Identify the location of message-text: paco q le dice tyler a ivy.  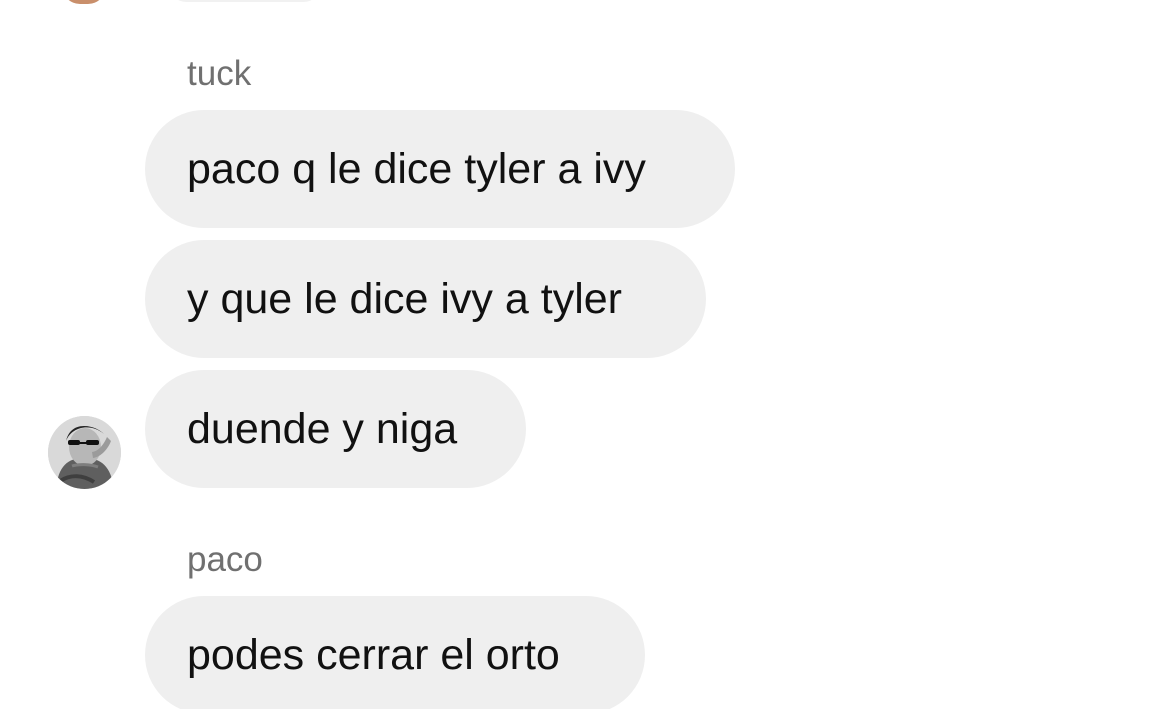
(416, 168).